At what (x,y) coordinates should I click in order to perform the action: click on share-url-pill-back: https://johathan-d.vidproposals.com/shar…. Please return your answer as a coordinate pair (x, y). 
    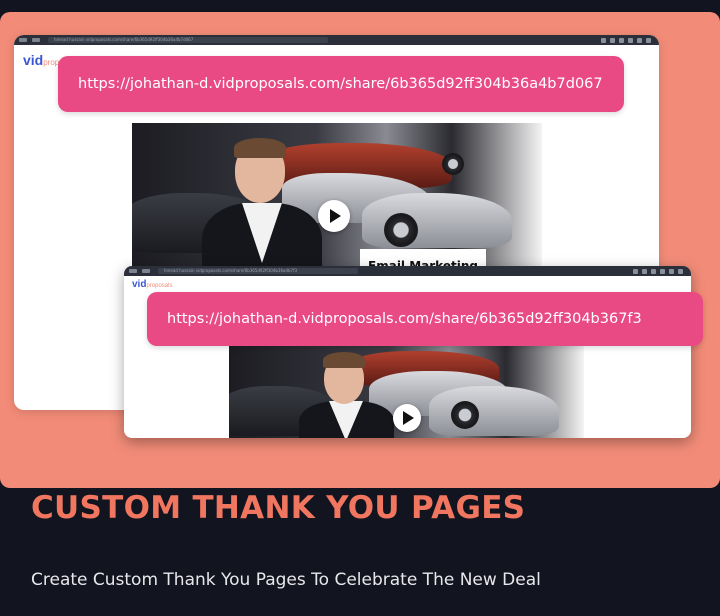
    Looking at the image, I should click on (341, 84).